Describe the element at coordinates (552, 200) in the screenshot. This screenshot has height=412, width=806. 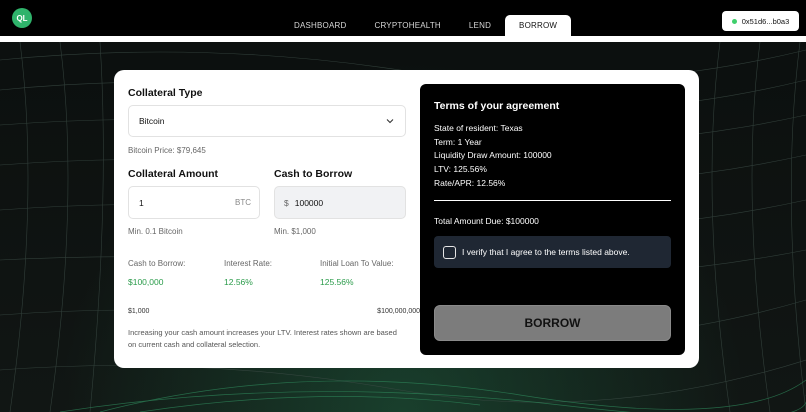
I see `terms-divider` at that location.